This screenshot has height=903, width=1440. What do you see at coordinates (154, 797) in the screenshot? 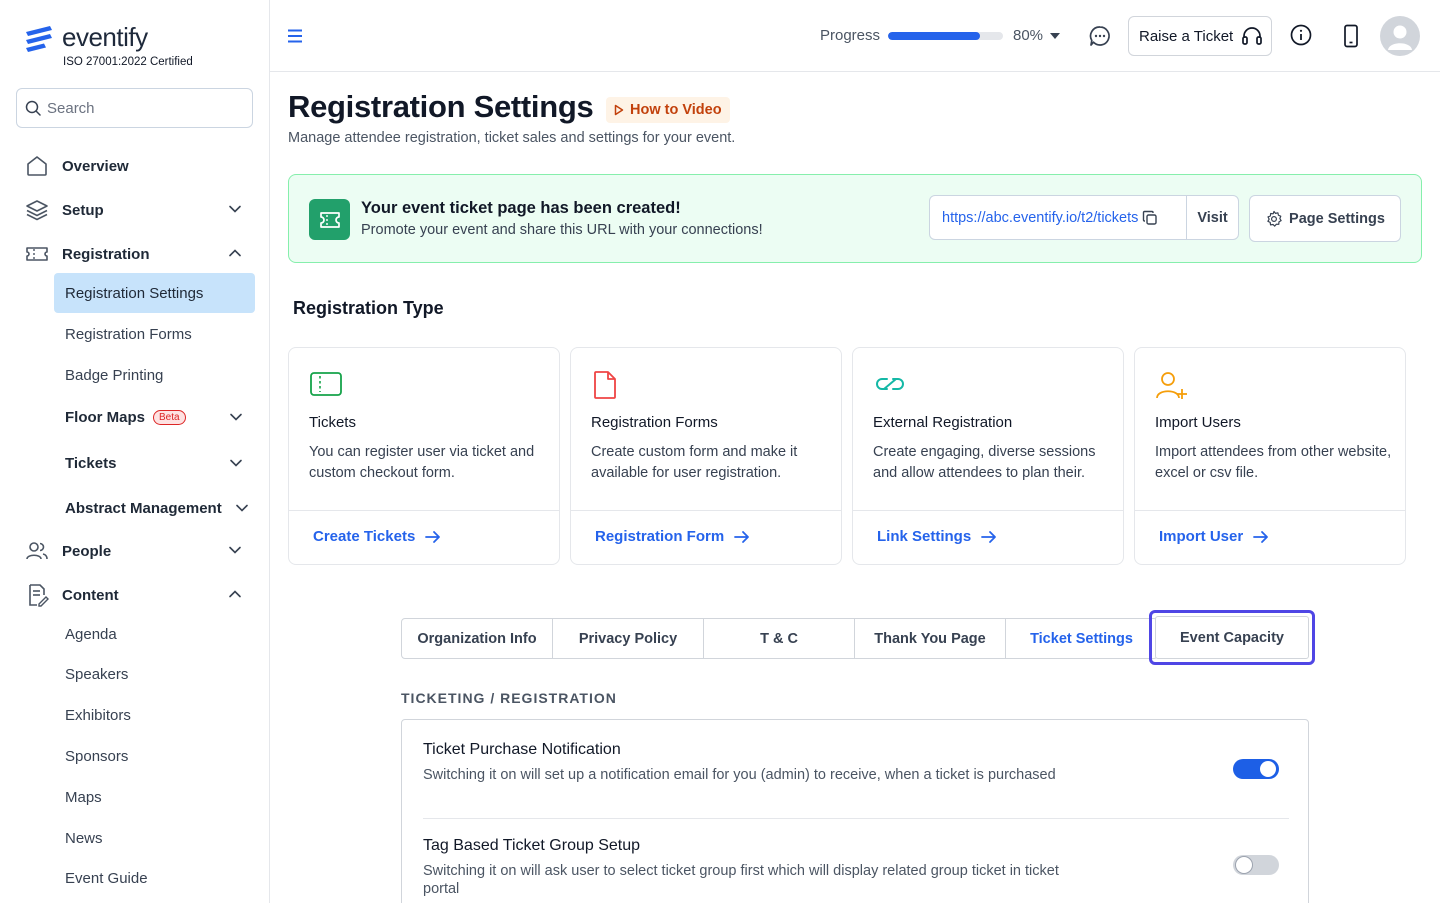
I see `sidebar-item-maps: Maps` at bounding box center [154, 797].